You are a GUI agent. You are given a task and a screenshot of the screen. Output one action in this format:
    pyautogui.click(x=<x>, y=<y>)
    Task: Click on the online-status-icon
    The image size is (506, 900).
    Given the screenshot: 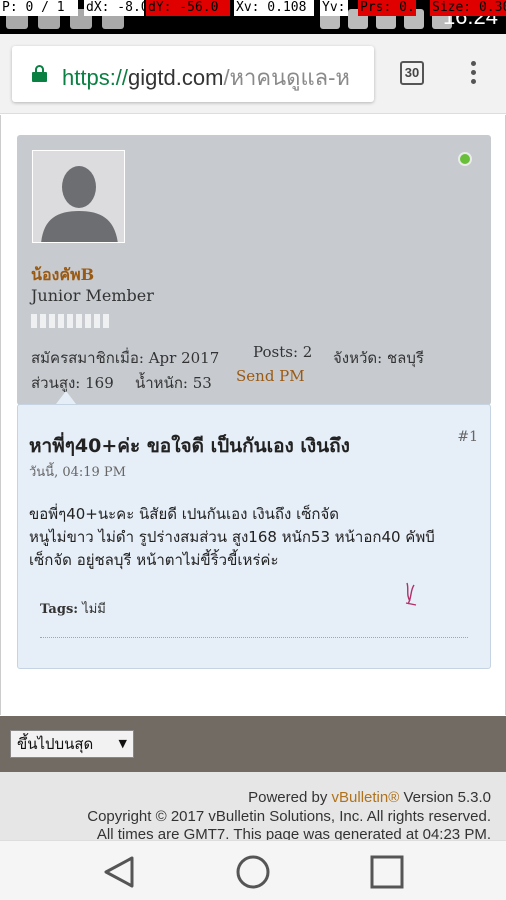 What is the action you would take?
    pyautogui.click(x=465, y=159)
    